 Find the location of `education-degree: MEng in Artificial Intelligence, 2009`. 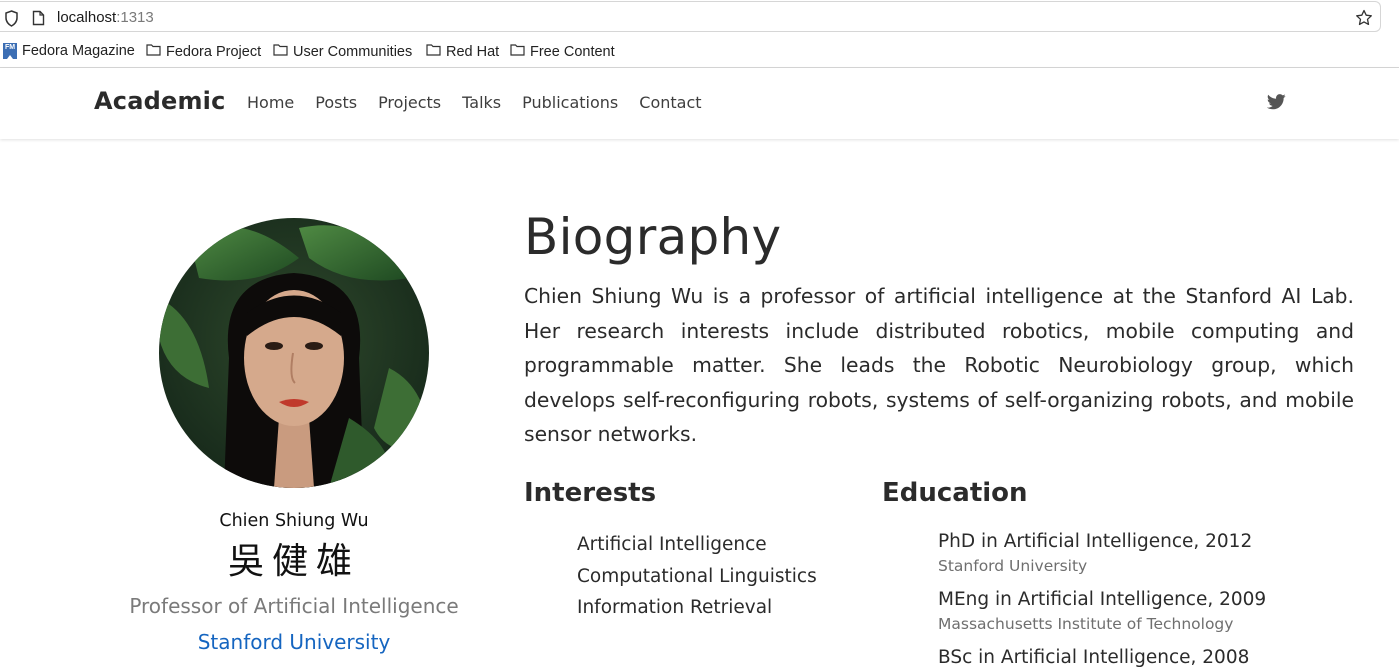

education-degree: MEng in Artificial Intelligence, 2009 is located at coordinates (1102, 599).